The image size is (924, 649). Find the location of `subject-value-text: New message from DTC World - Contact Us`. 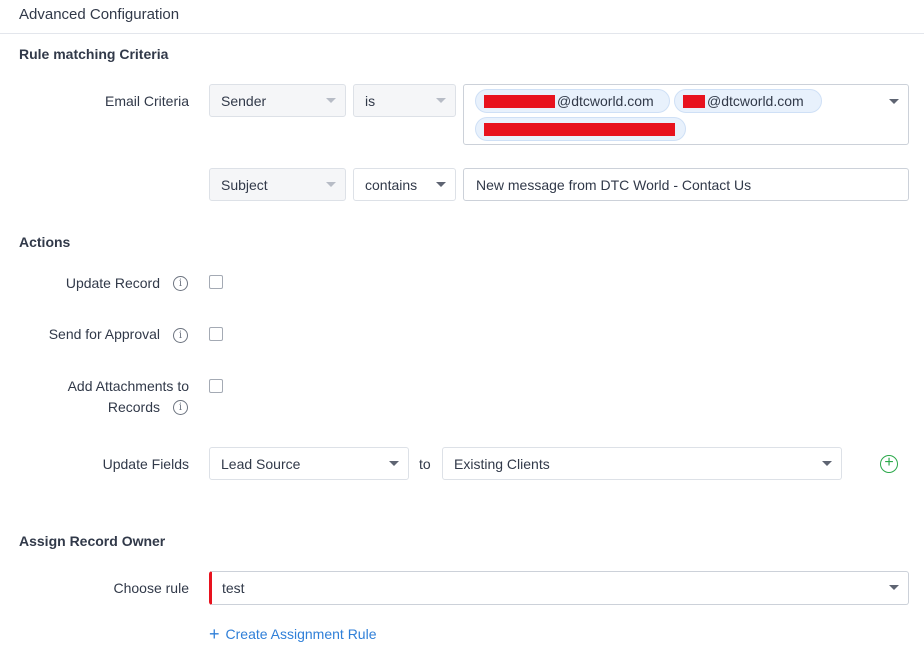

subject-value-text: New message from DTC World - Contact Us is located at coordinates (614, 184).